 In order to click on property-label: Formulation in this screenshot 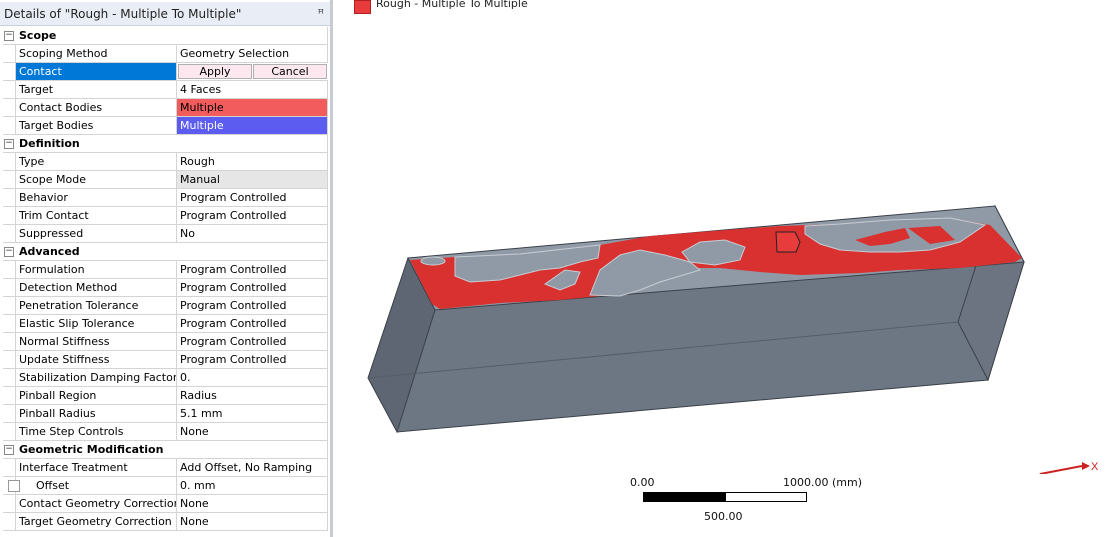, I will do `click(96, 269)`.